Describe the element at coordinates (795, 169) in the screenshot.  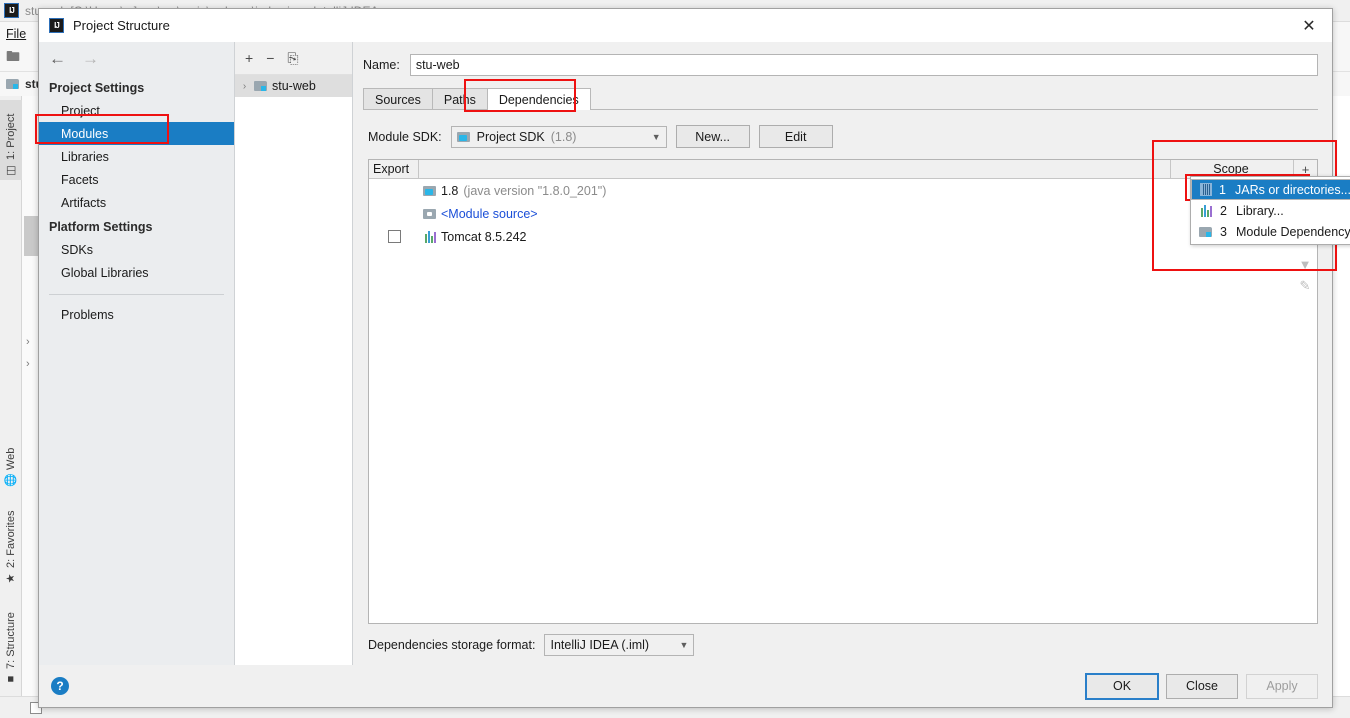
I see `column-header-name` at that location.